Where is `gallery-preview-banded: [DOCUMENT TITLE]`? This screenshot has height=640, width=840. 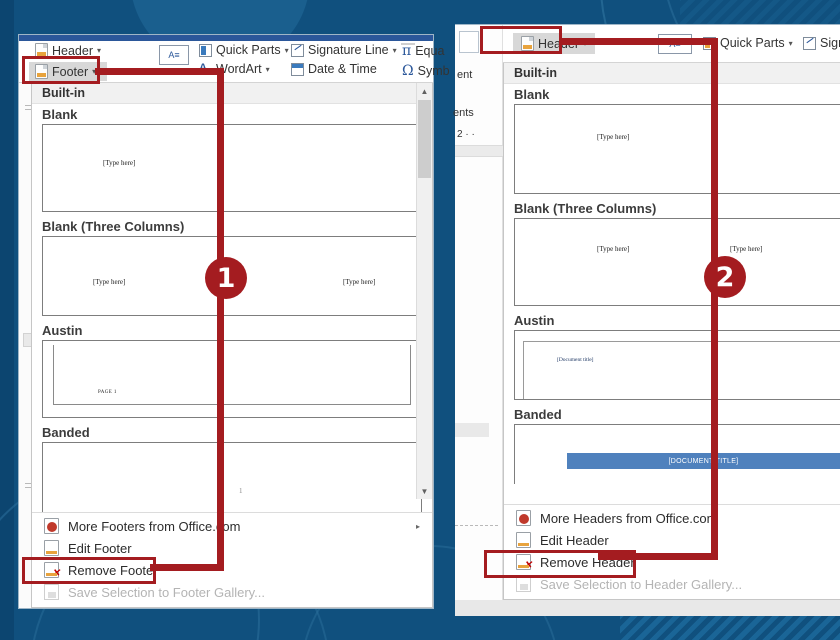
gallery-preview-banded: [DOCUMENT TITLE] is located at coordinates (677, 454).